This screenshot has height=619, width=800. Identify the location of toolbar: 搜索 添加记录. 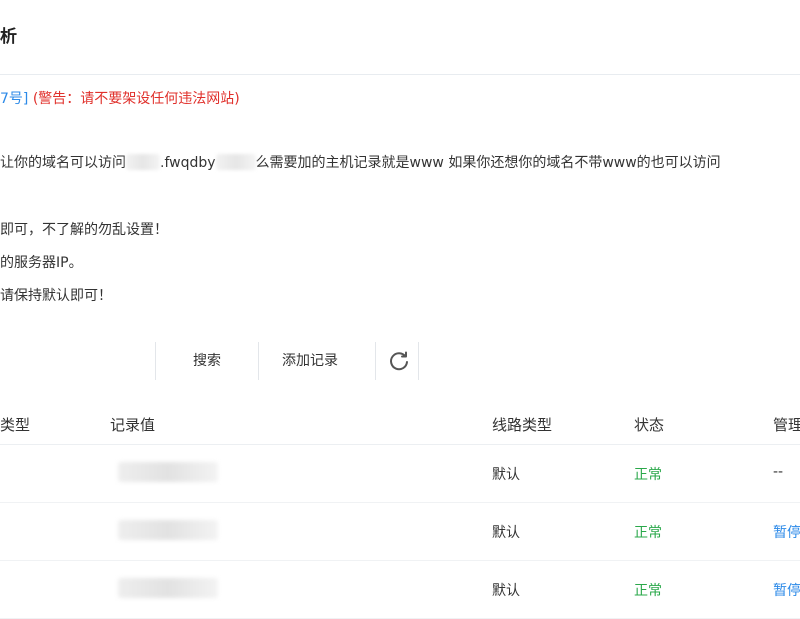
(400, 361).